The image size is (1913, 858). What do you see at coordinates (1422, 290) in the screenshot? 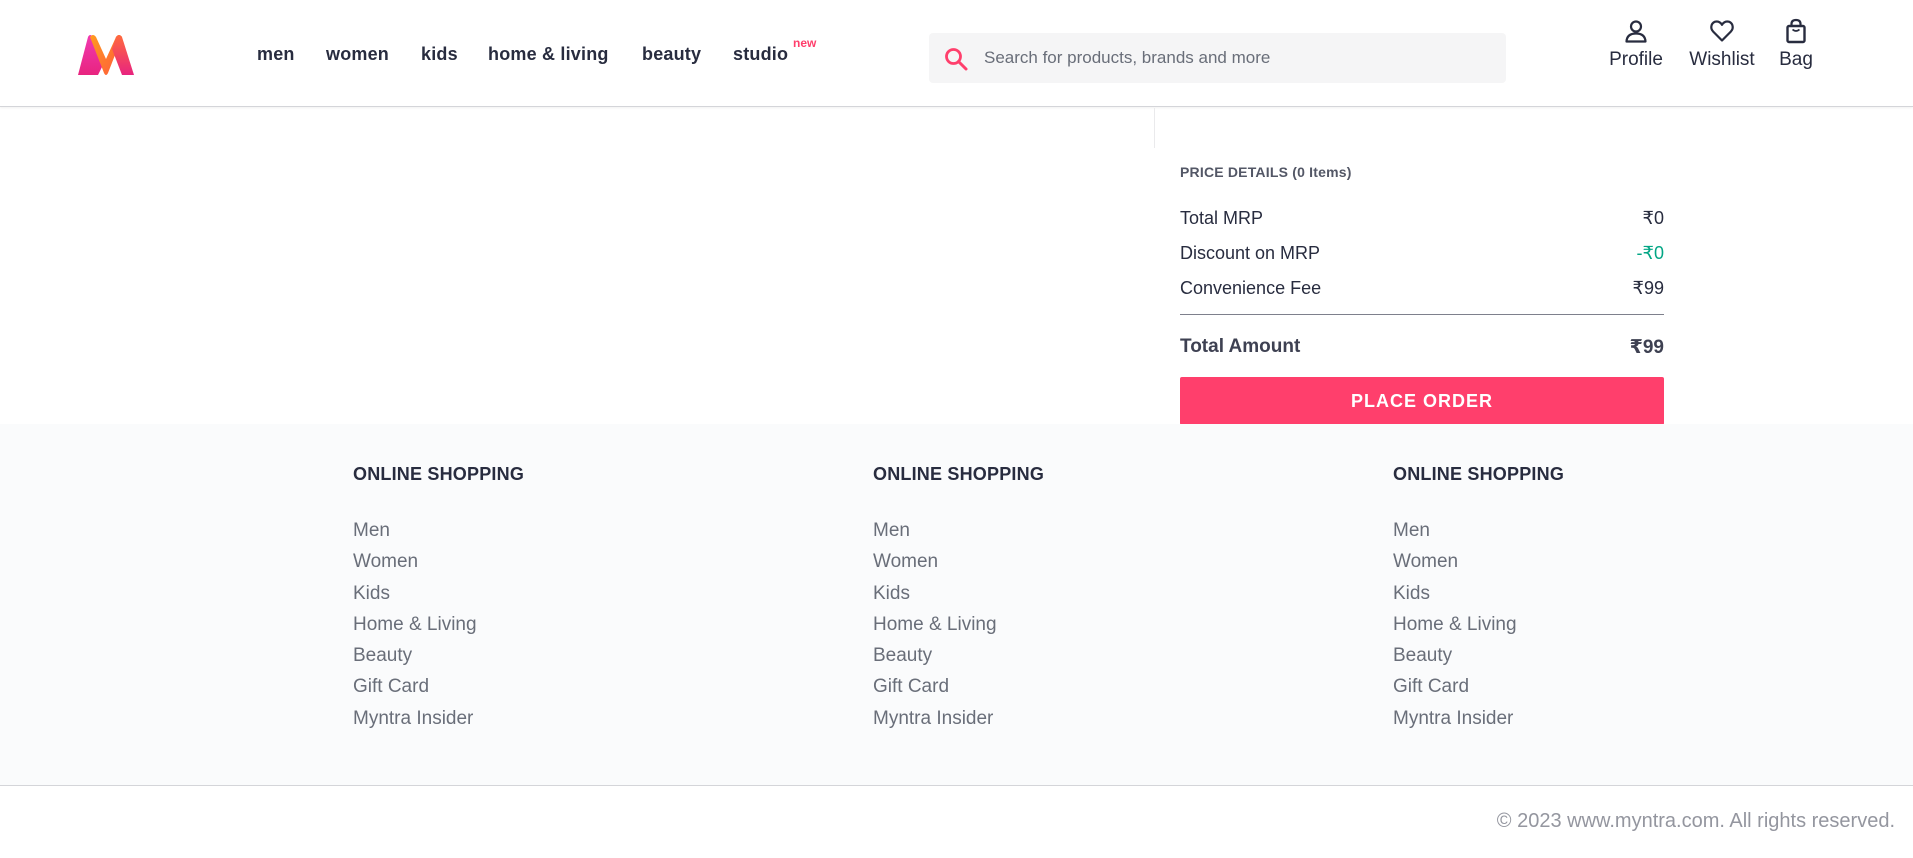
I see `price-row-convenience-fee: Convenience Fee ₹99` at bounding box center [1422, 290].